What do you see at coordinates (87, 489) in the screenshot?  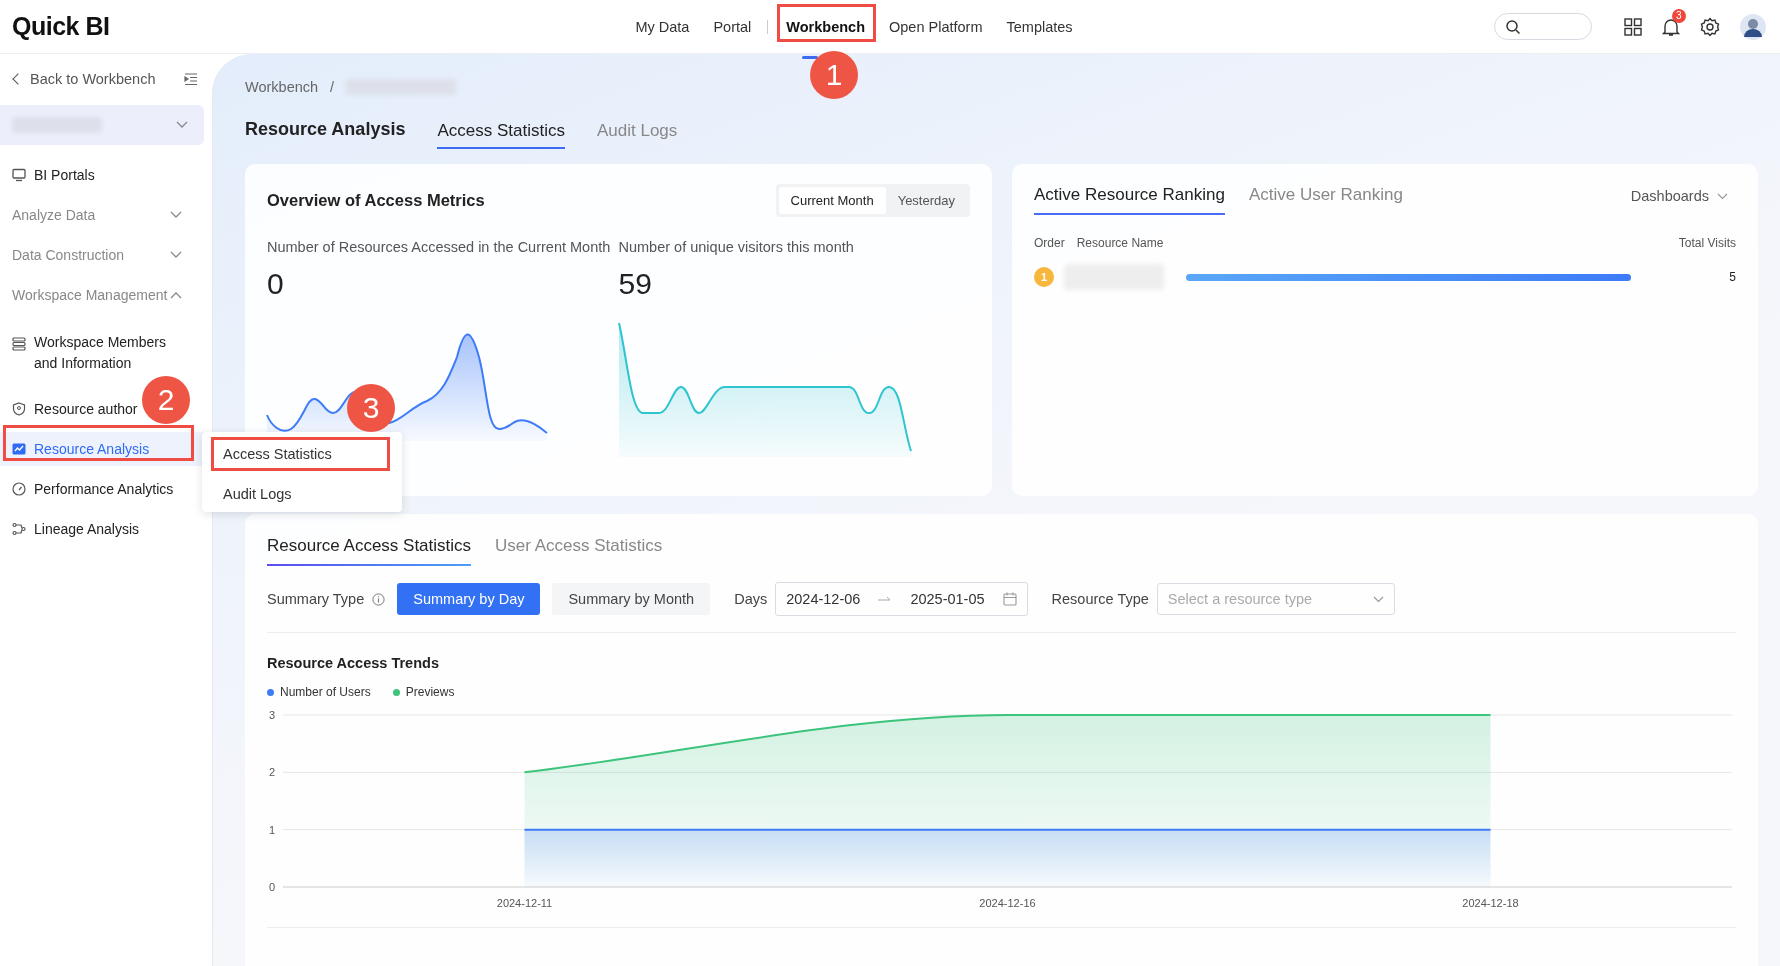 I see `sidebar-item: Performance Analytics` at bounding box center [87, 489].